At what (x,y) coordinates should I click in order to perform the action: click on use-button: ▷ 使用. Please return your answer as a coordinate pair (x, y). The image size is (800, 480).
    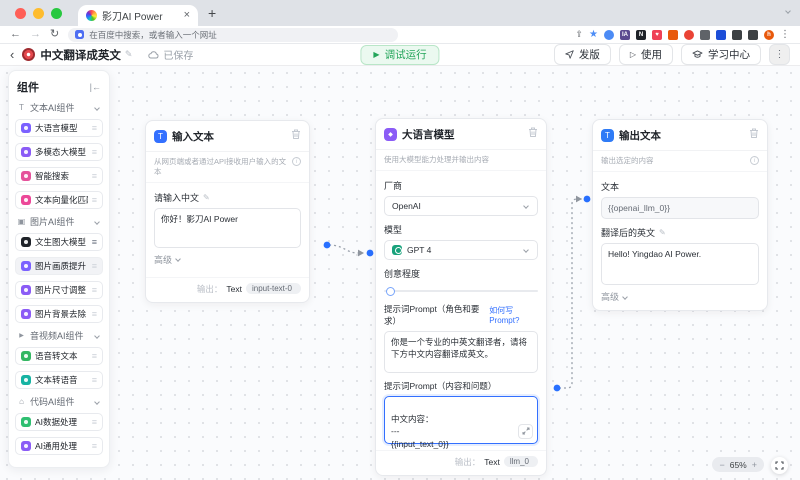
    Looking at the image, I should click on (645, 54).